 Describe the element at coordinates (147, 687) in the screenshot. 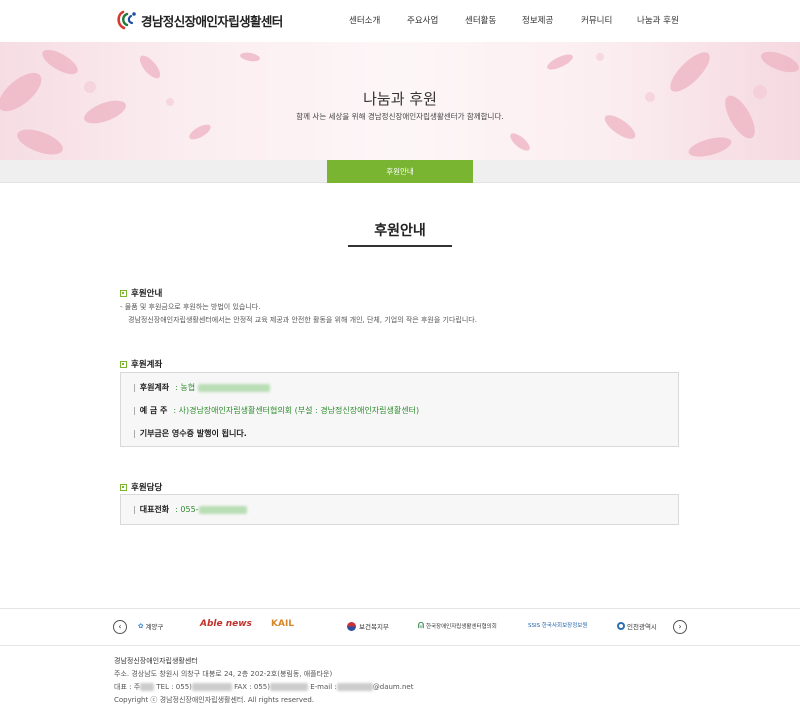

I see `redacted-name` at that location.